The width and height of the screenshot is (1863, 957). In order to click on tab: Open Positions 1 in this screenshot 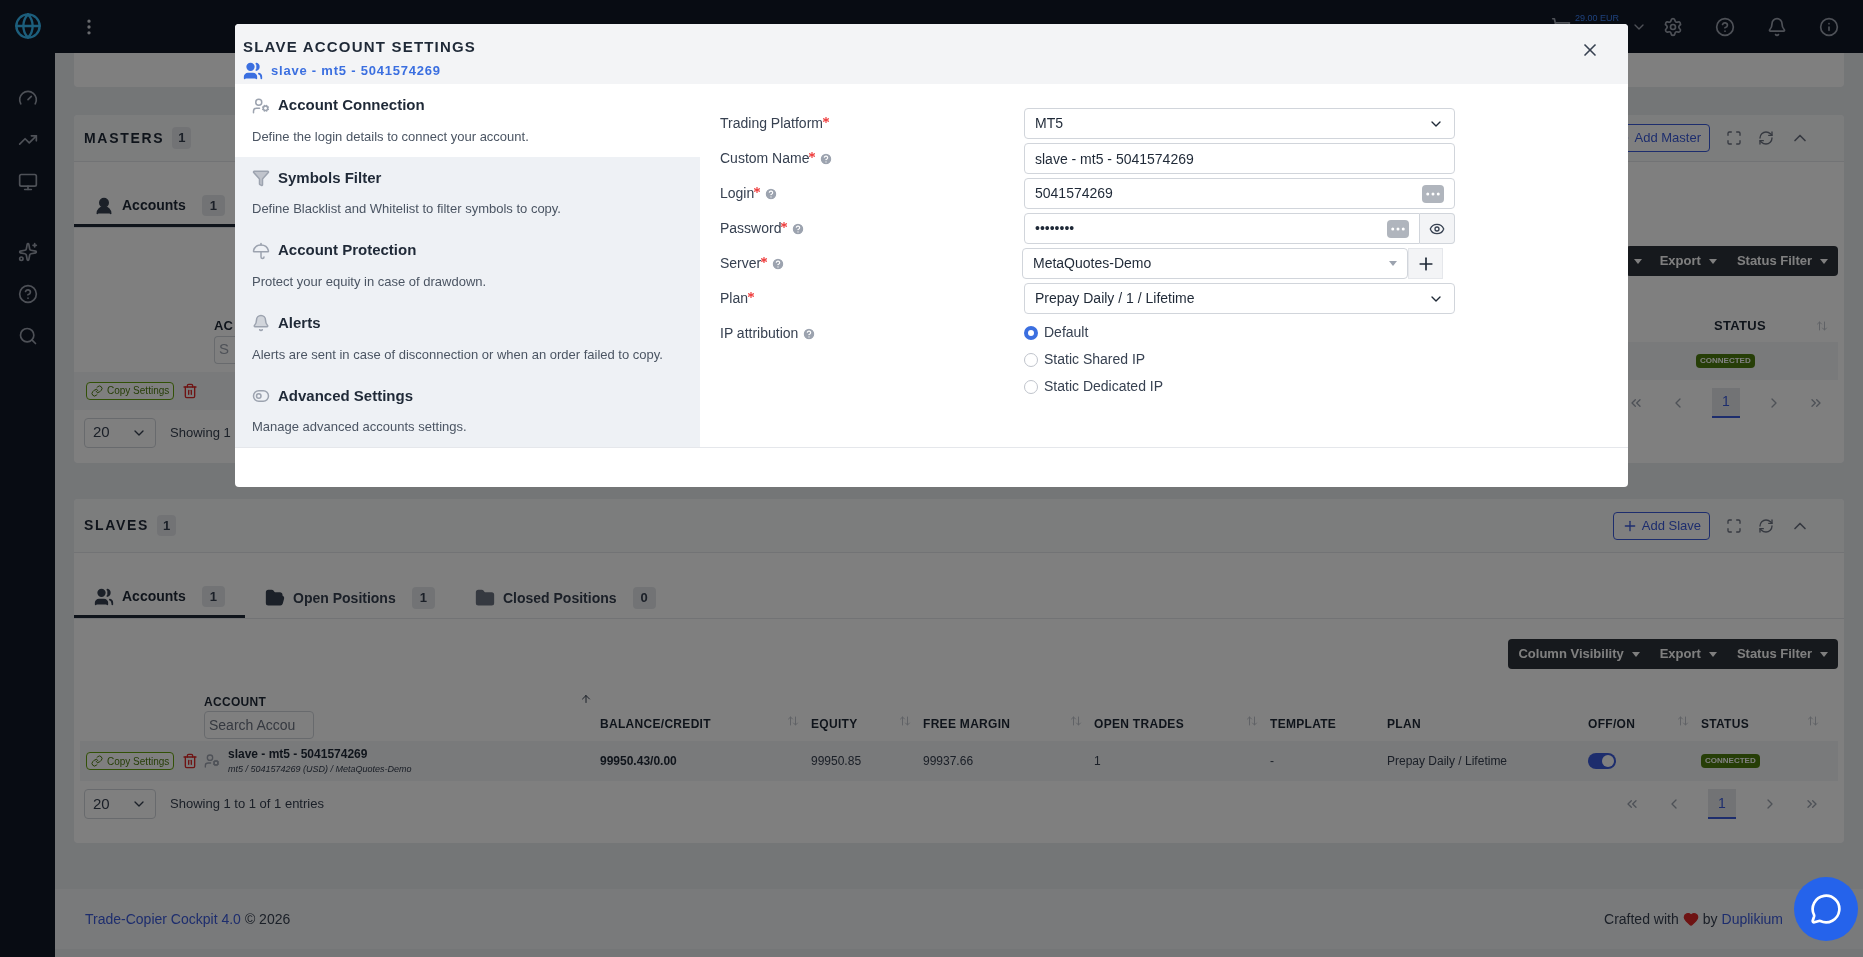, I will do `click(350, 598)`.